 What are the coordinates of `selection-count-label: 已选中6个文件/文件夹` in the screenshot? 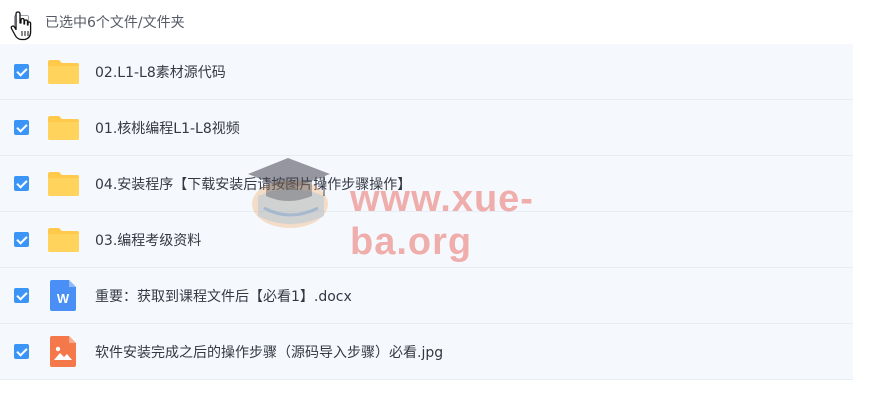 It's located at (115, 23).